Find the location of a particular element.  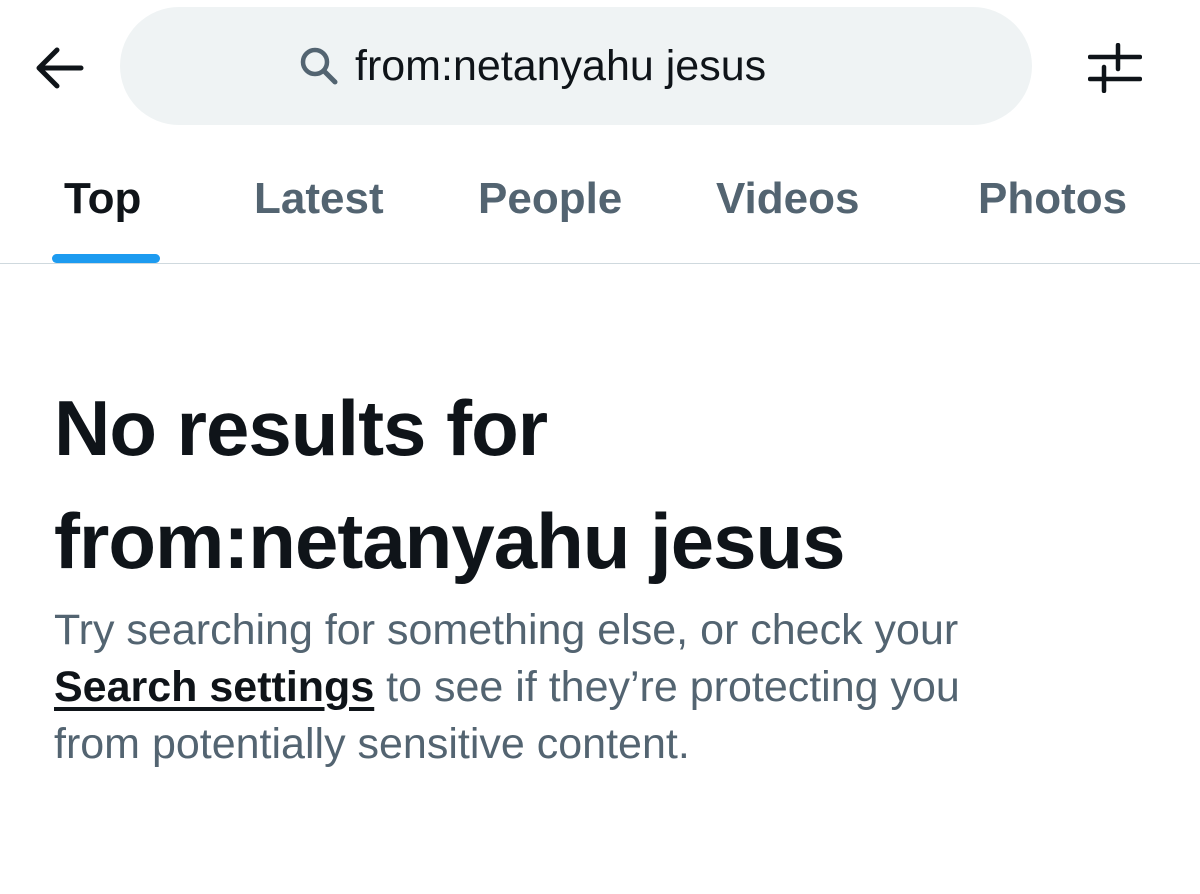

tab-people-label: People is located at coordinates (550, 198).